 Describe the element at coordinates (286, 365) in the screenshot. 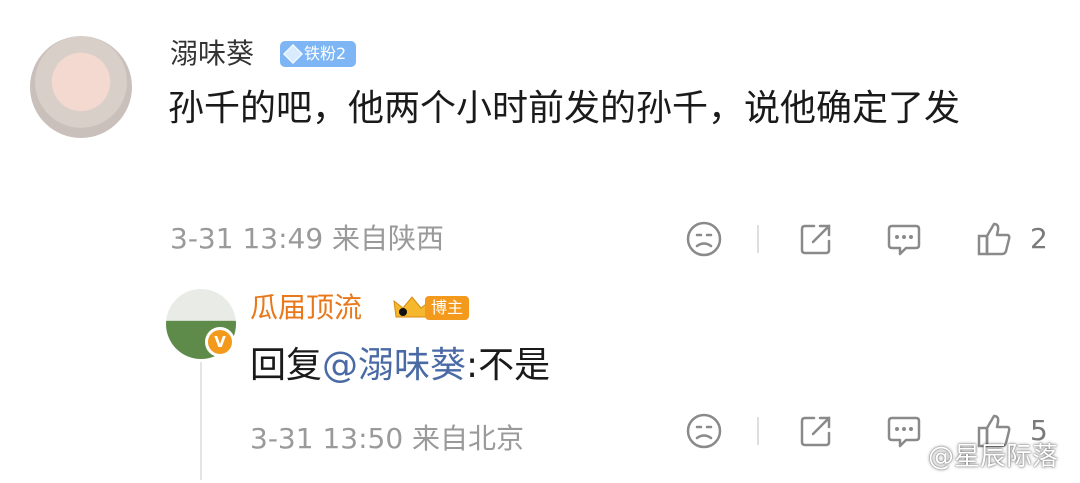

I see `reply-prefix: 回复` at that location.